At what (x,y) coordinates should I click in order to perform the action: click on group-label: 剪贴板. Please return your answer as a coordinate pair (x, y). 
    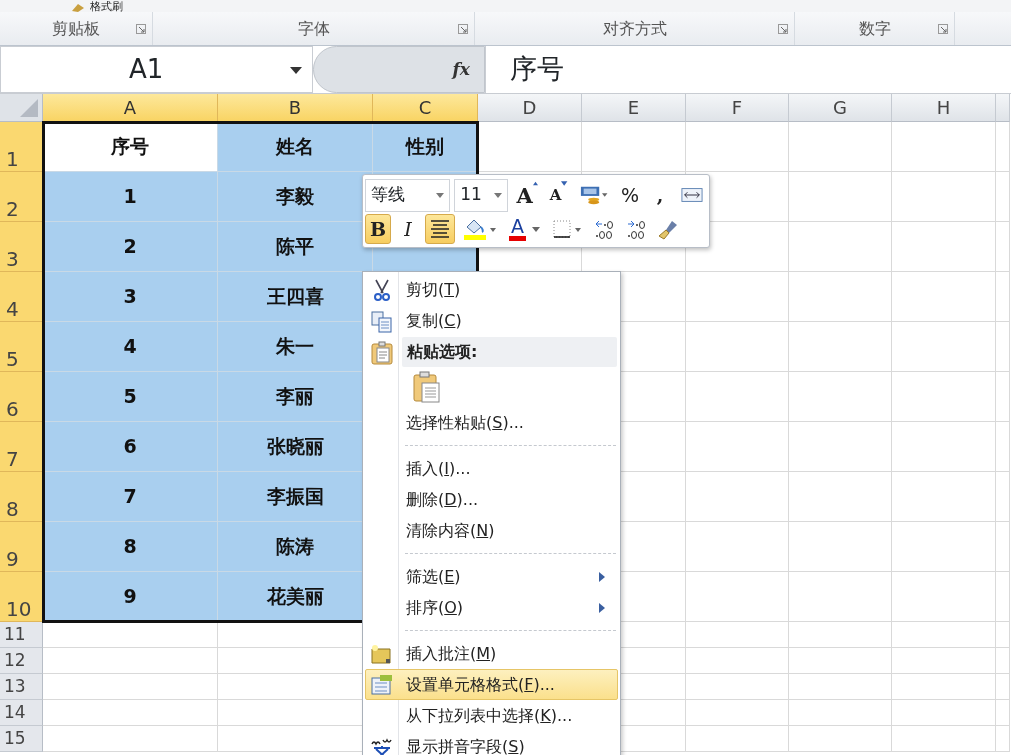
    Looking at the image, I should click on (76, 28).